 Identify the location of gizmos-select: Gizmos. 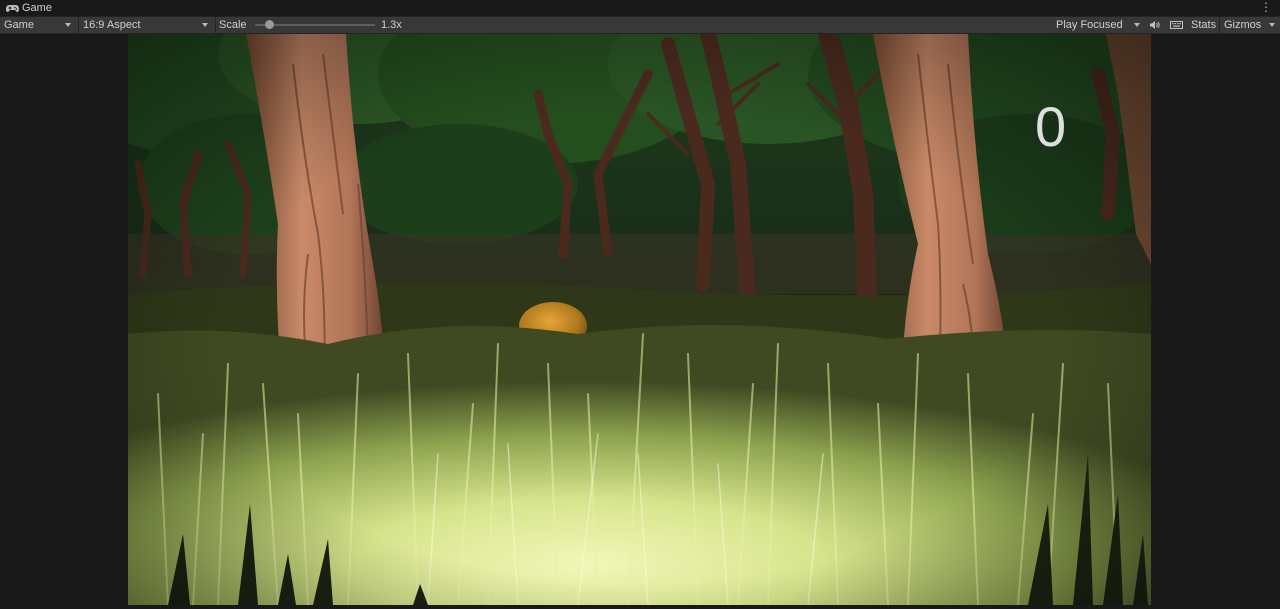
(1249, 25).